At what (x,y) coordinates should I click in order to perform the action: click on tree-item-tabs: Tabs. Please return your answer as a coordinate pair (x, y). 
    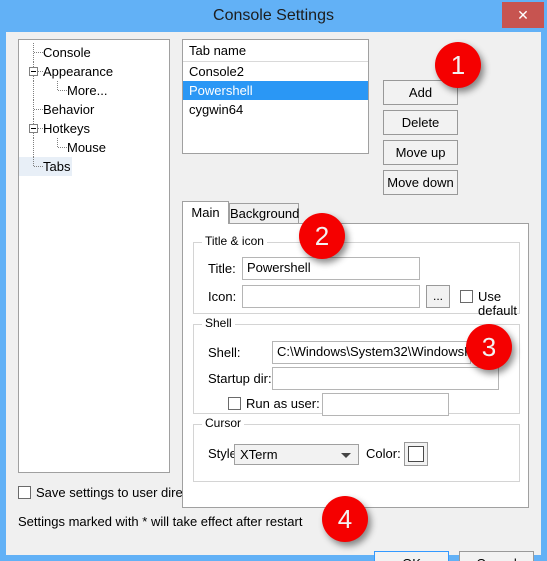
    Looking at the image, I should click on (94, 166).